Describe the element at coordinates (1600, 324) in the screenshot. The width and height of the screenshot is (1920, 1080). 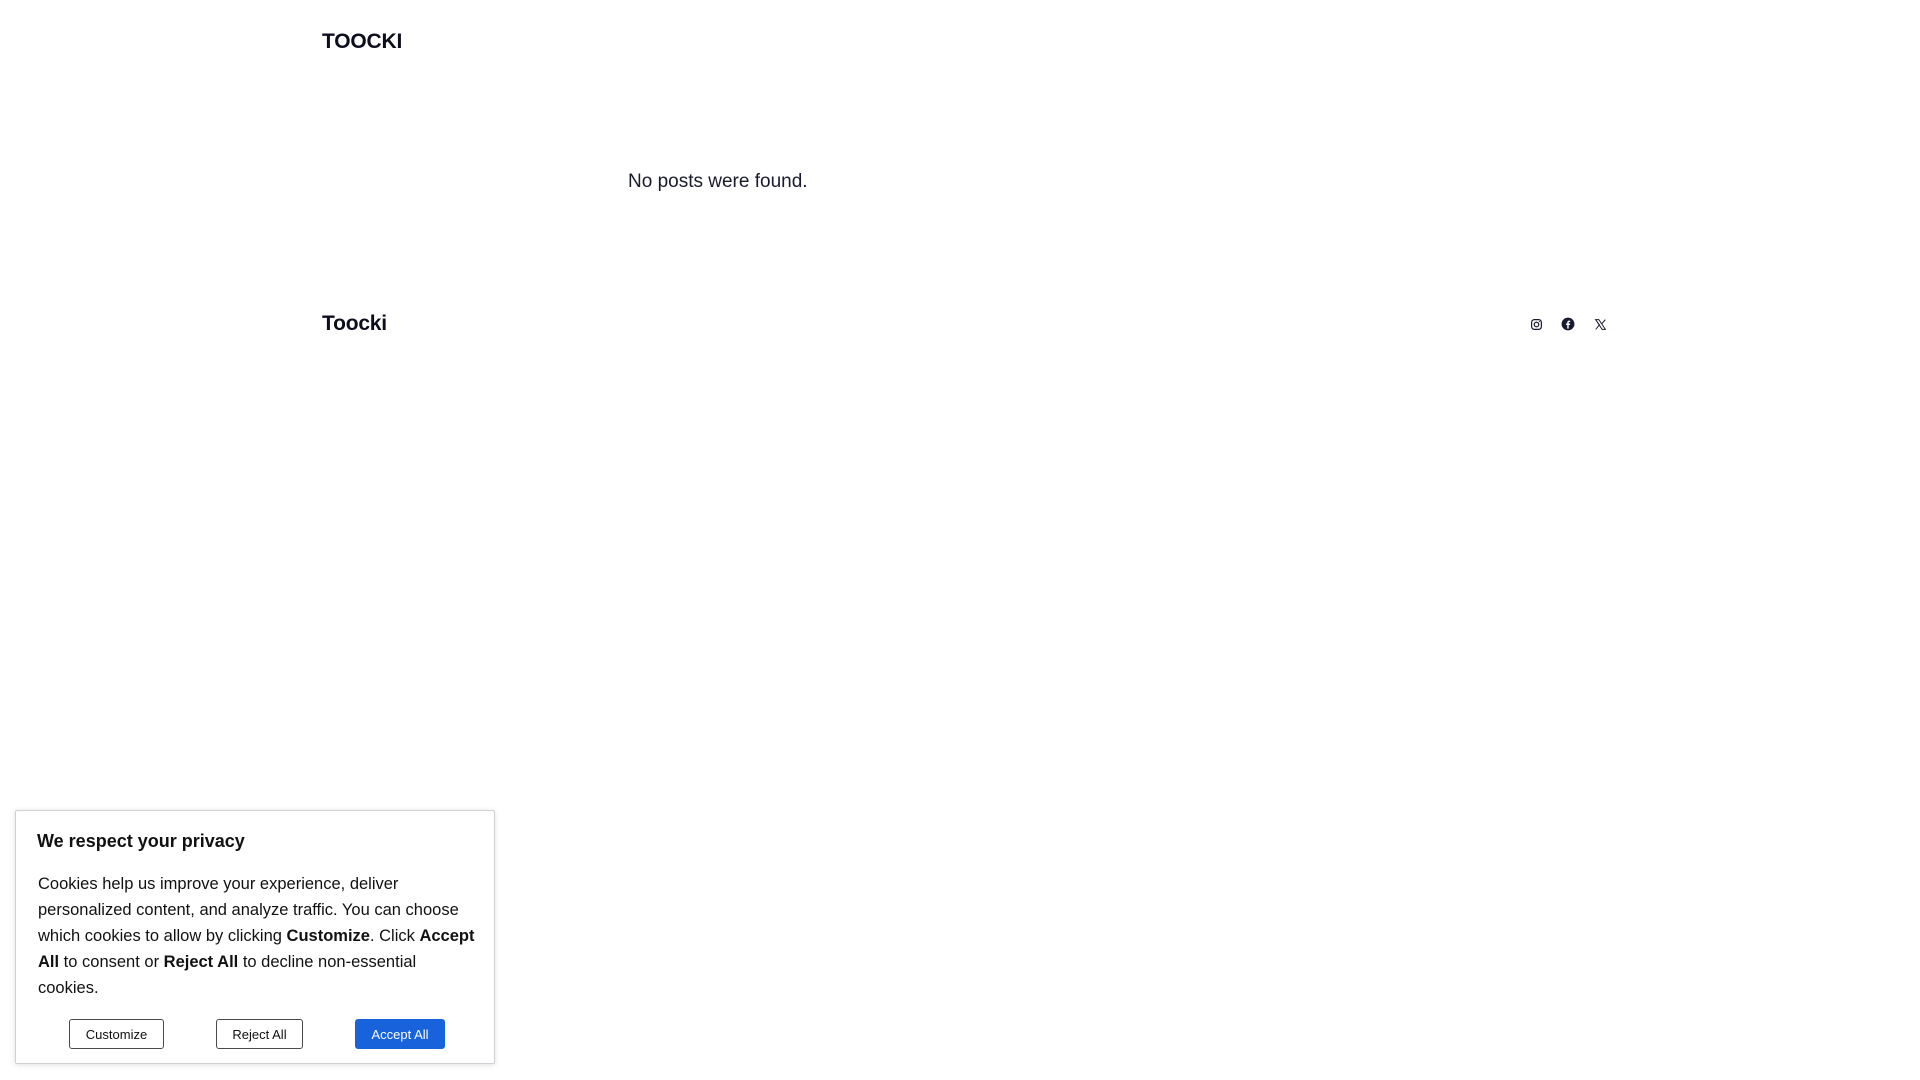
I see `x-icon` at that location.